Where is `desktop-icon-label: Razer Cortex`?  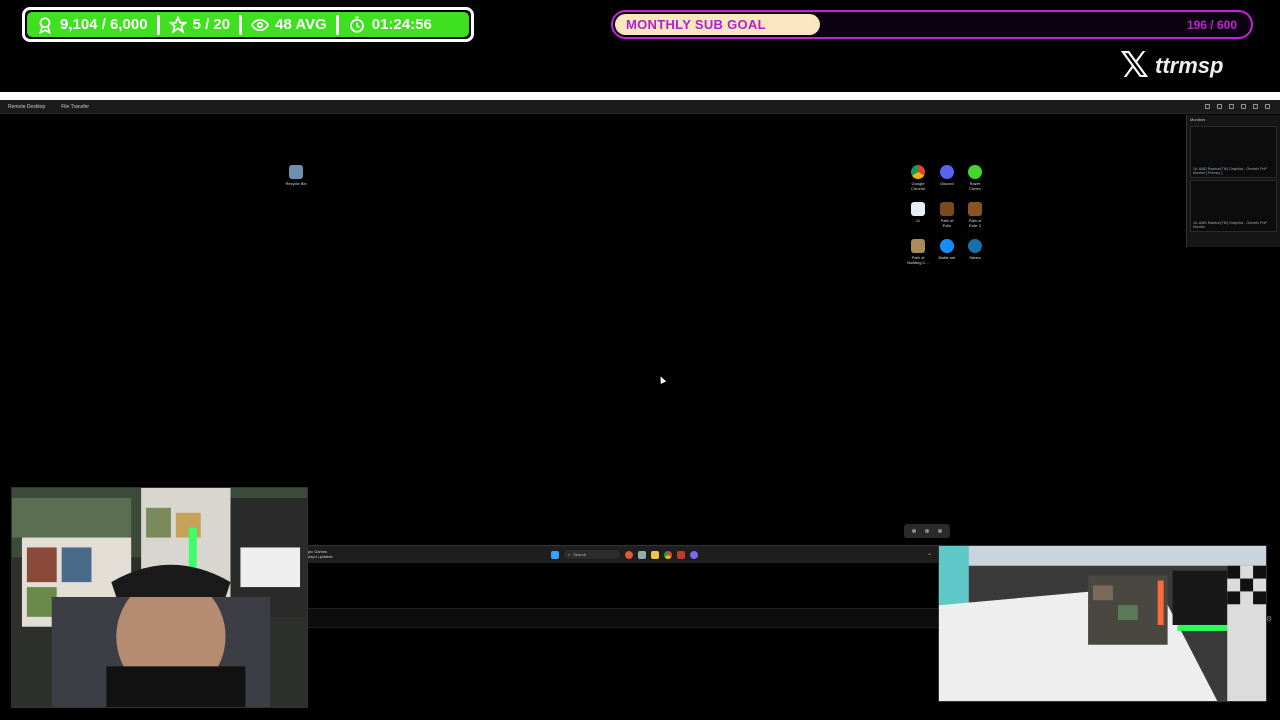 desktop-icon-label: Razer Cortex is located at coordinates (975, 186).